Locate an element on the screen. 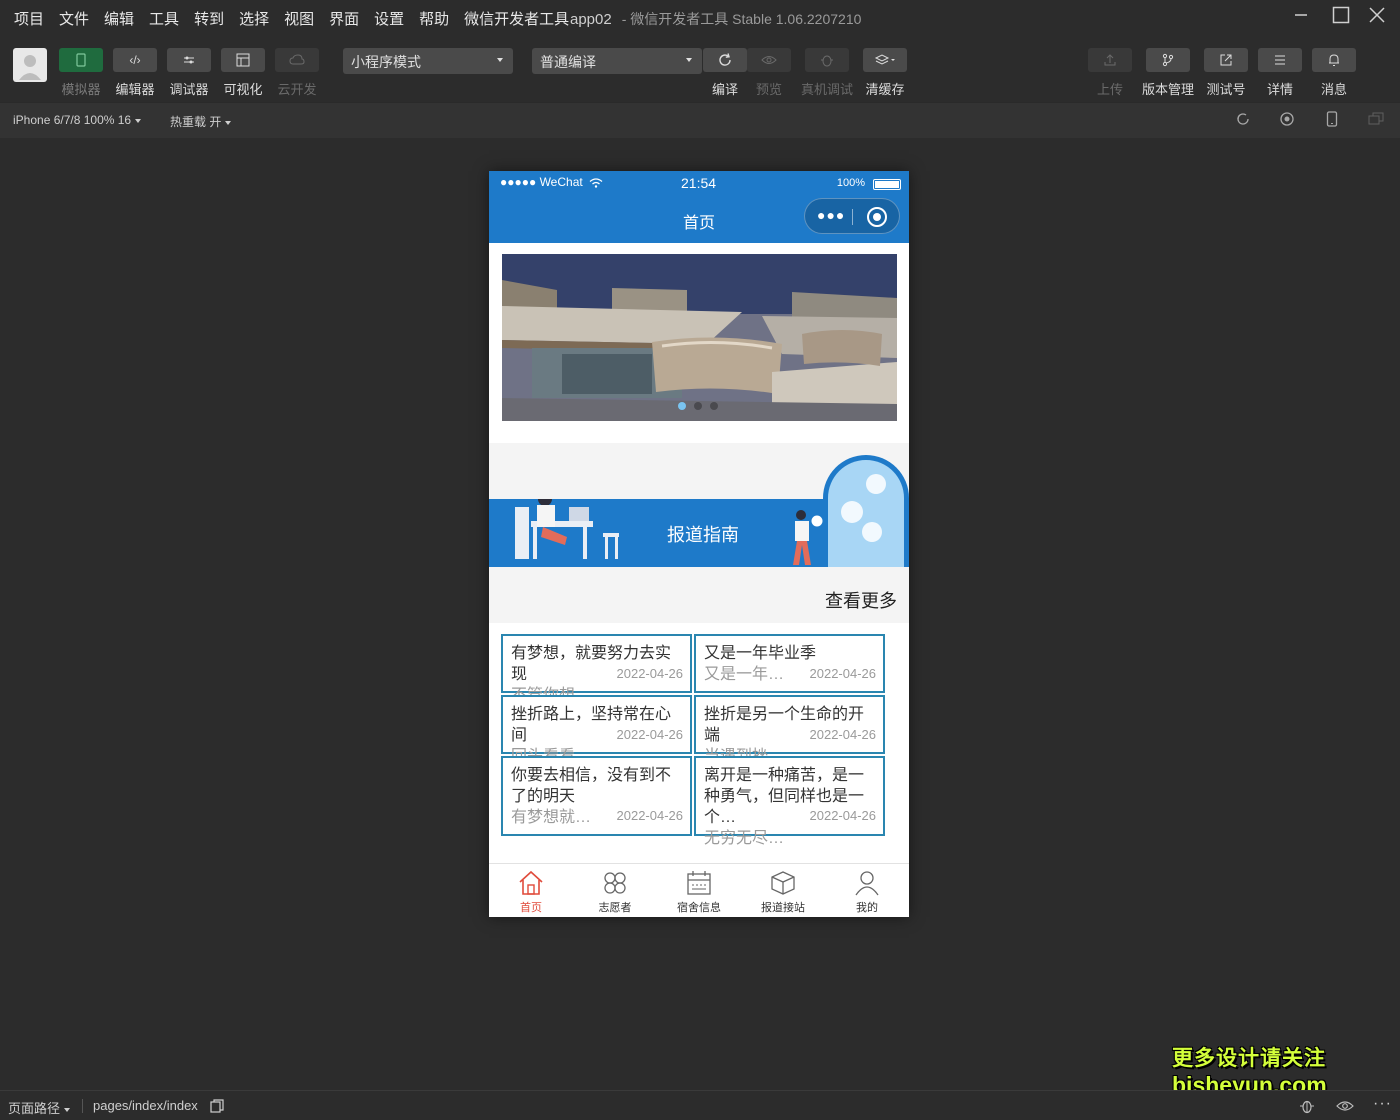  menu-select: 选择 is located at coordinates (254, 18).